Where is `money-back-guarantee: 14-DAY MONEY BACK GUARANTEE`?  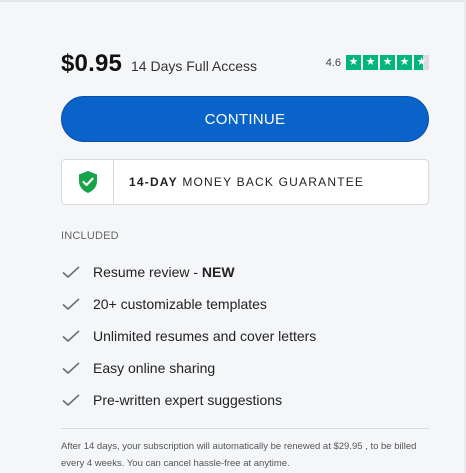 money-back-guarantee: 14-DAY MONEY BACK GUARANTEE is located at coordinates (245, 182).